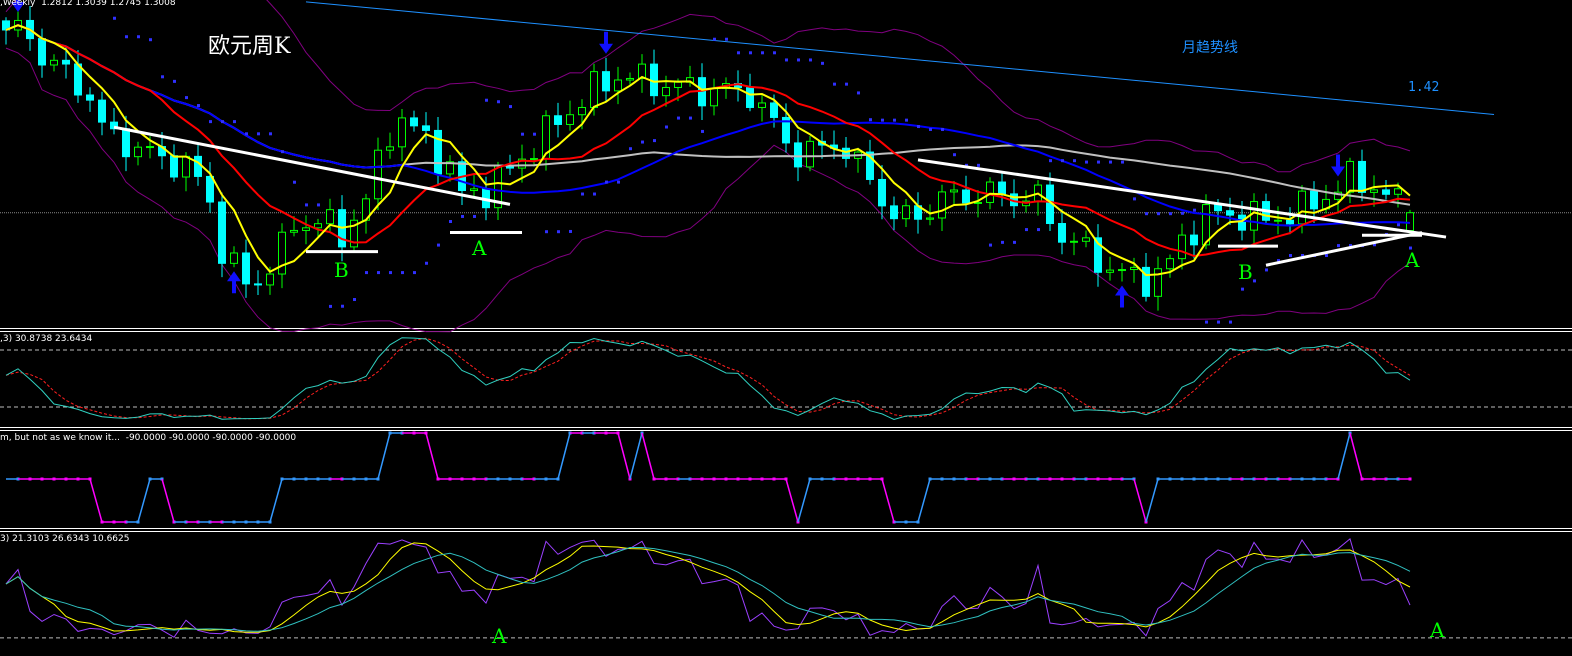 This screenshot has width=1572, height=656. I want to click on oscillator-annotation-a-2: A, so click(1437, 630).